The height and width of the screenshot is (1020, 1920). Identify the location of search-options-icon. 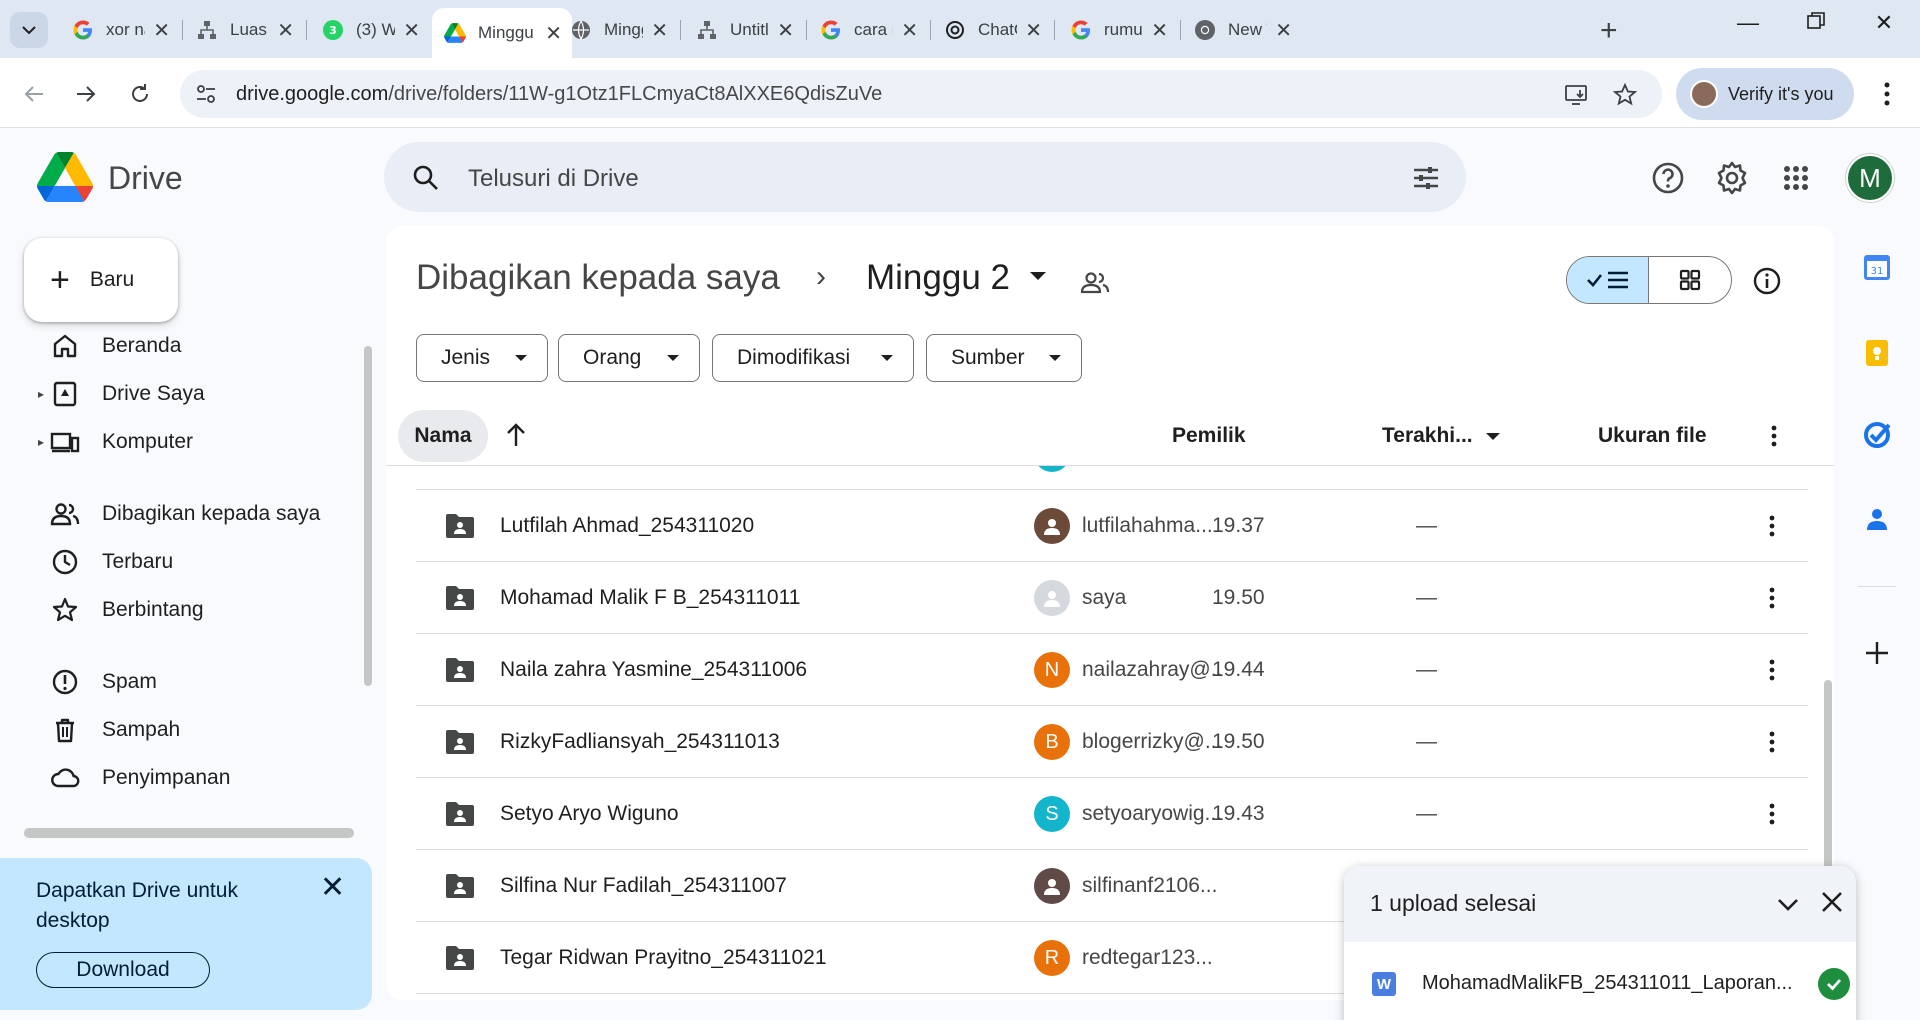
(1426, 178).